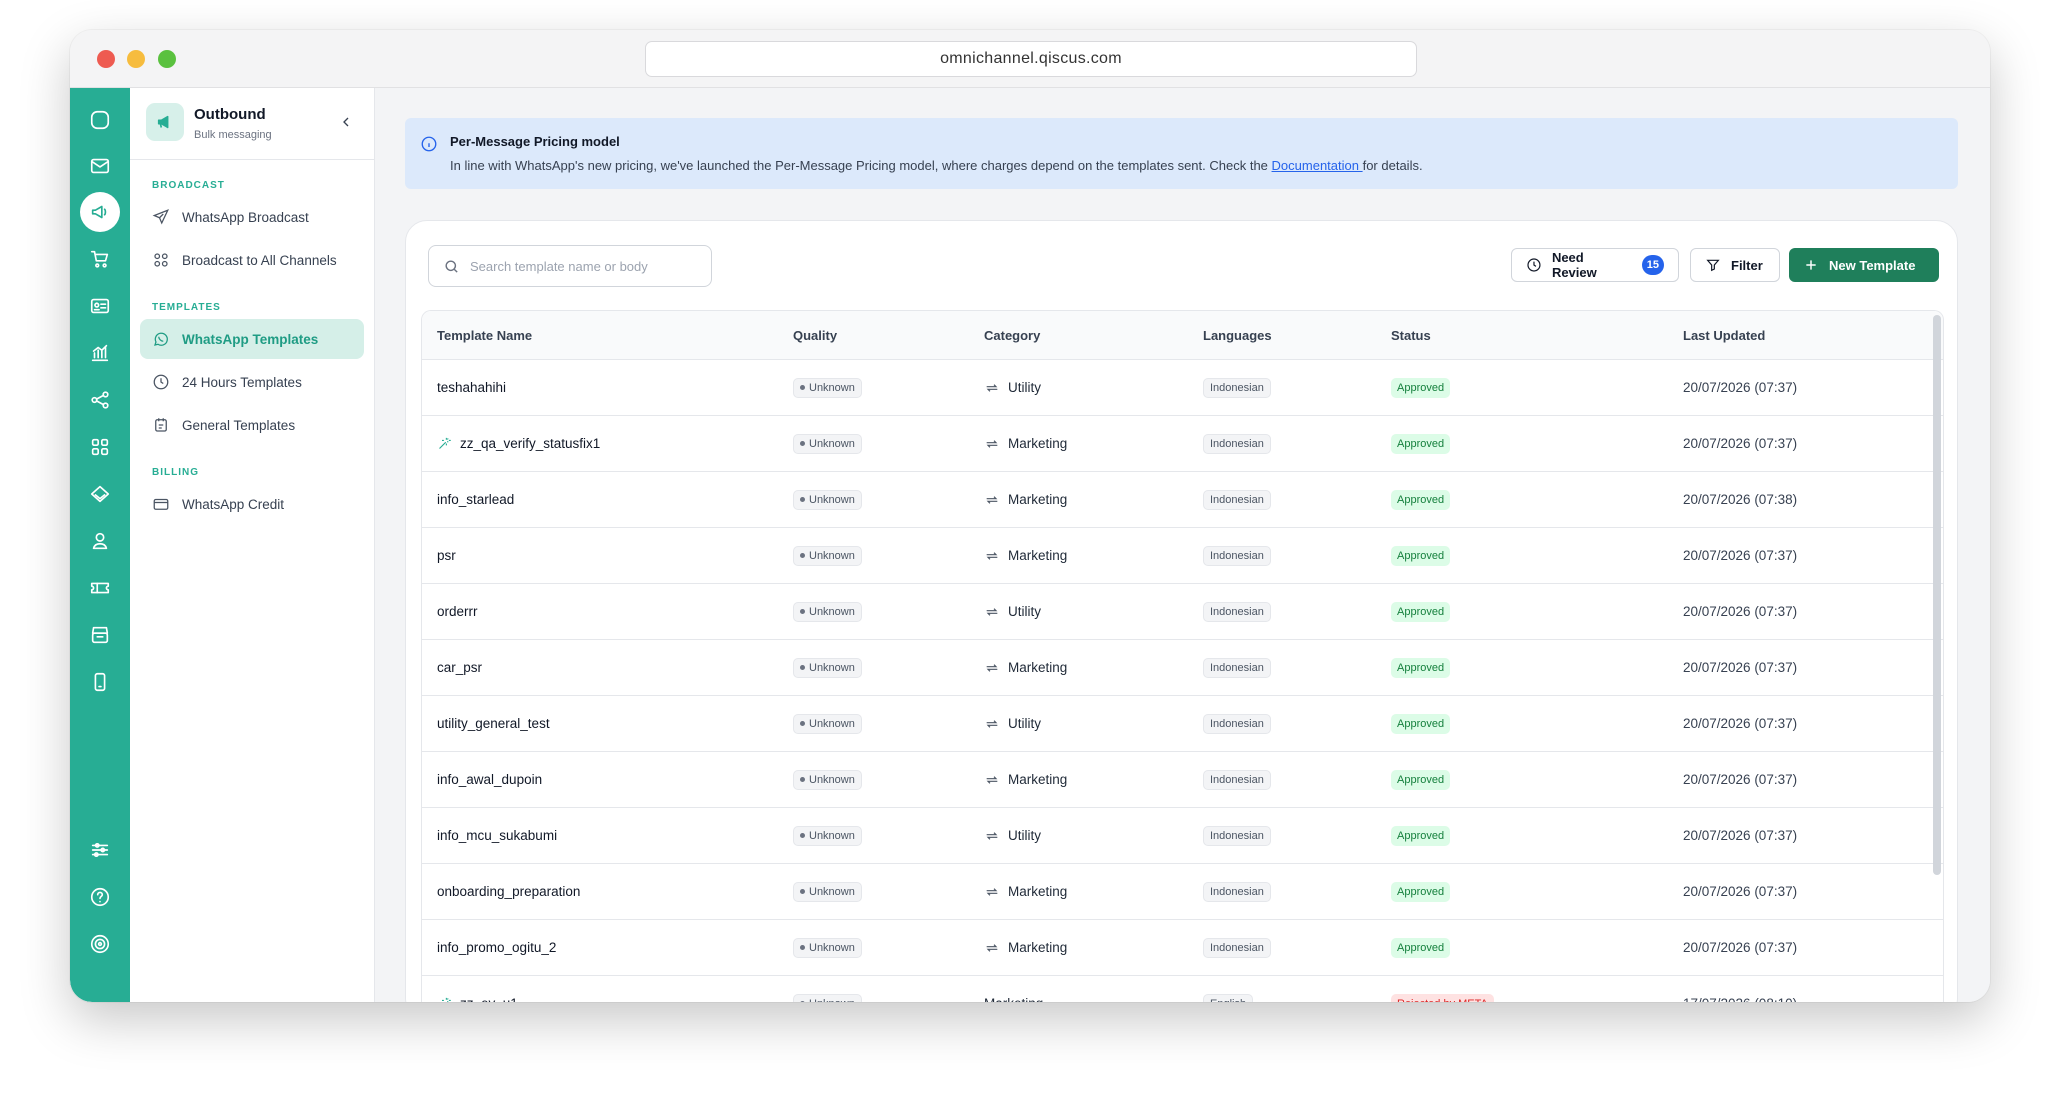 This screenshot has height=1109, width=2060. Describe the element at coordinates (100, 541) in the screenshot. I see `user-icon` at that location.